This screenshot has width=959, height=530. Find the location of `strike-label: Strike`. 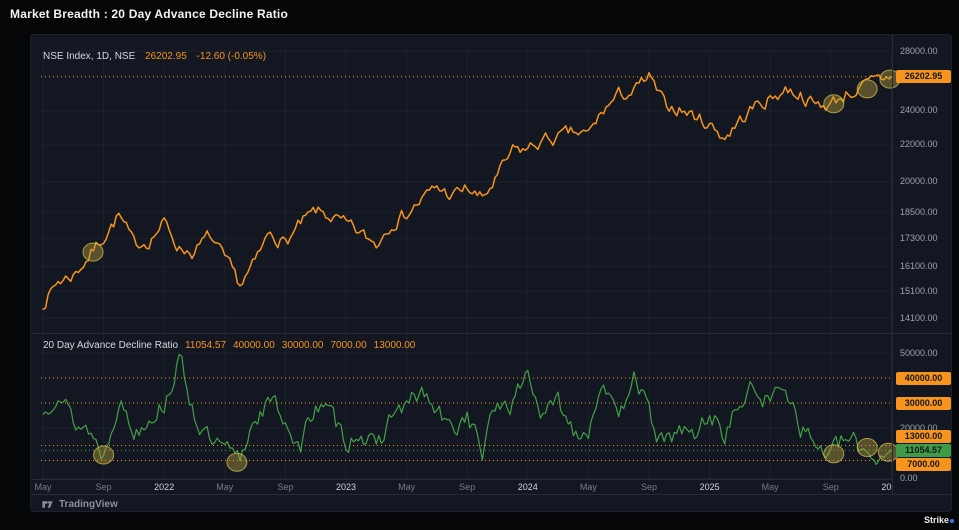

strike-label: Strike is located at coordinates (936, 520).